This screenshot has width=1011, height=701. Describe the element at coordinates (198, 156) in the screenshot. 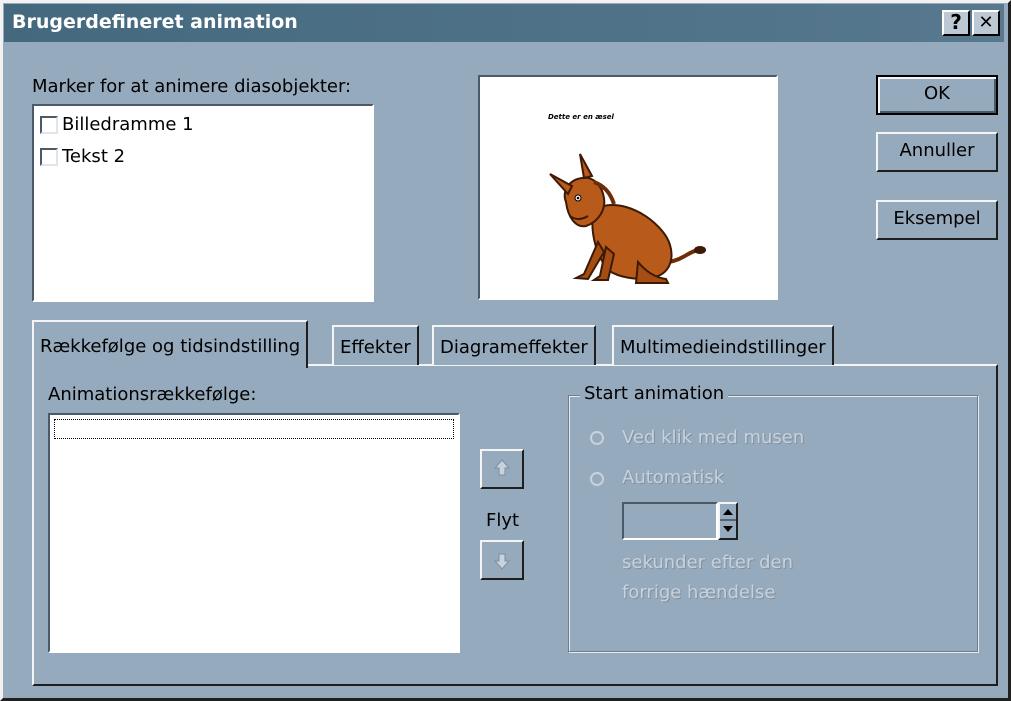

I see `list-item: Tekst 2` at that location.